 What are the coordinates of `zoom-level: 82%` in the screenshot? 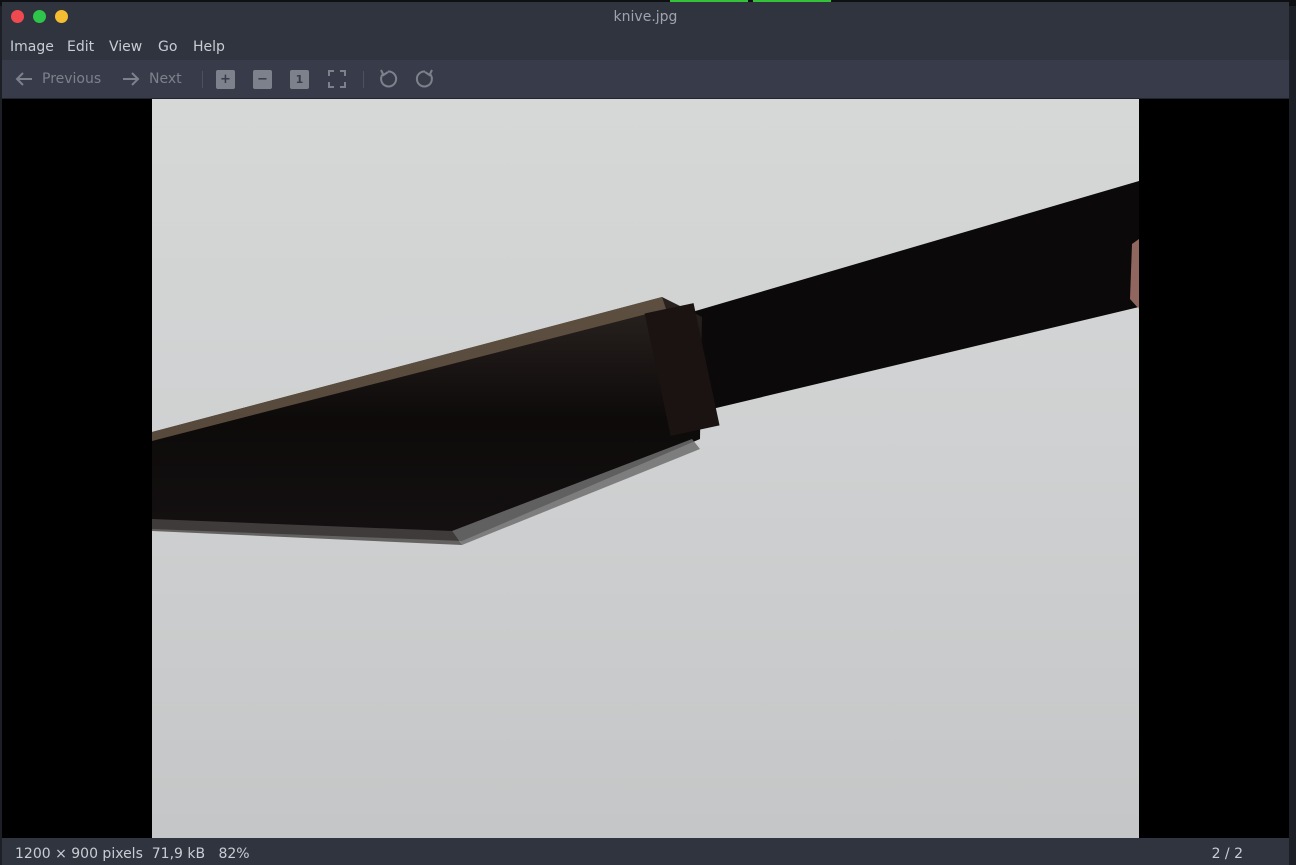 It's located at (234, 854).